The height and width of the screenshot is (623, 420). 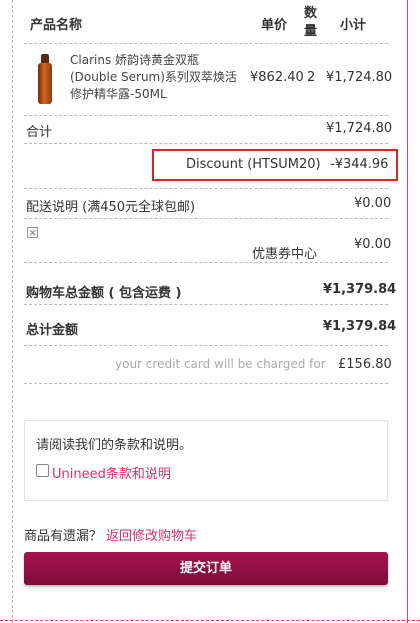 I want to click on terms-prompt: 请阅读我们的条款和说明。, so click(x=114, y=445).